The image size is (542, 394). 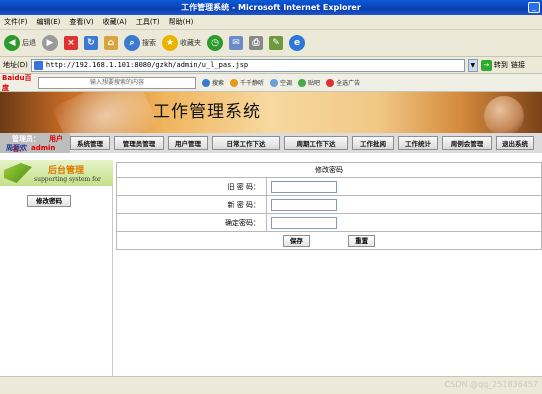 I want to click on confirm-password-label: 确定密码：, so click(x=191, y=222).